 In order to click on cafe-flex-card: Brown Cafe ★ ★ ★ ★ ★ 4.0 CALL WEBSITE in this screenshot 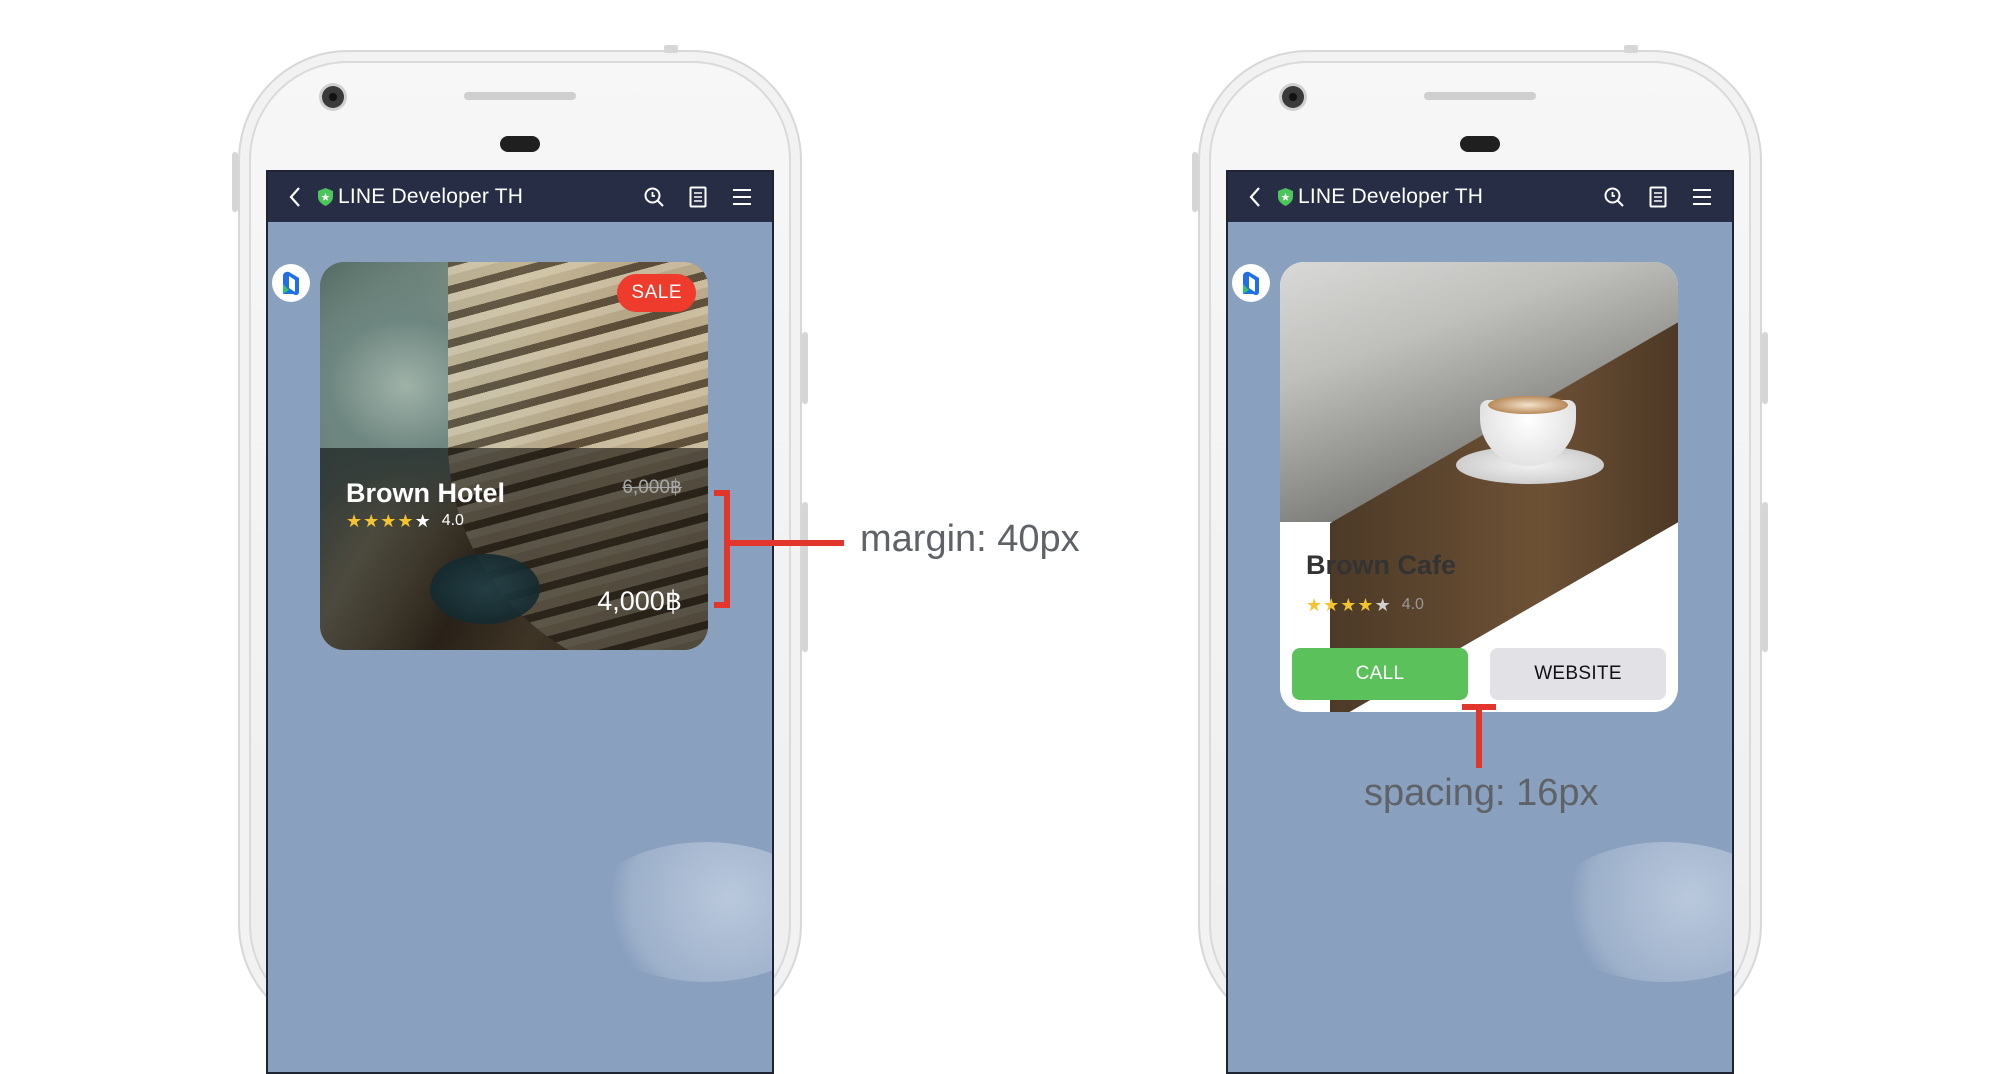, I will do `click(1479, 487)`.